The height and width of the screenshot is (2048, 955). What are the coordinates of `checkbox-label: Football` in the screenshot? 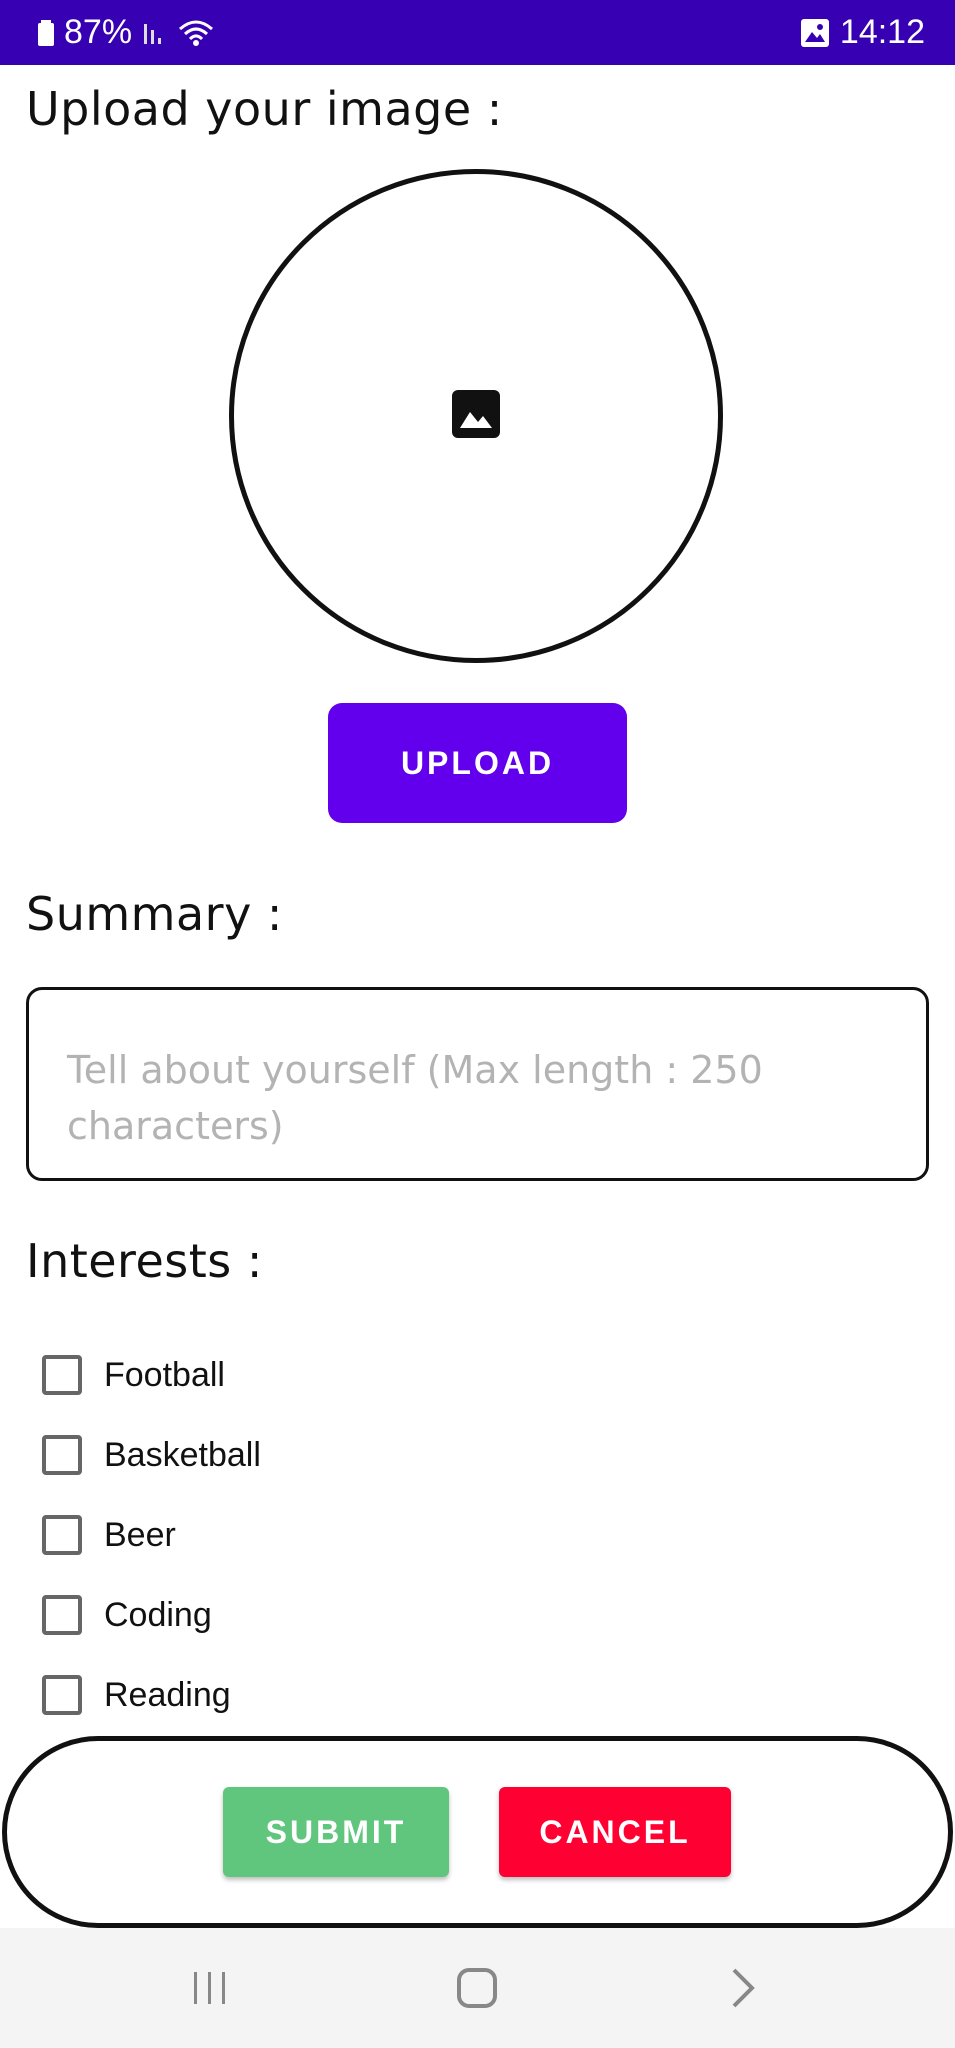 It's located at (164, 1374).